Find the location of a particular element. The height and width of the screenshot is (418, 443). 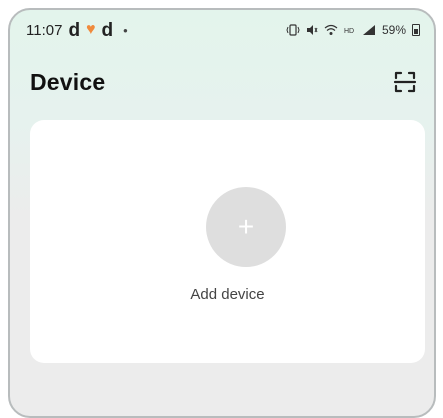

page-title: Device is located at coordinates (68, 81).